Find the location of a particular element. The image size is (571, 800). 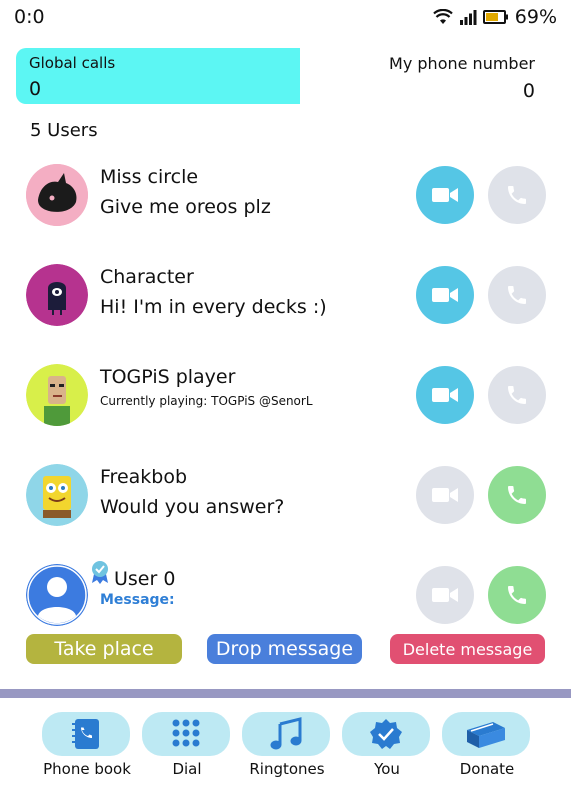

nav-label: You is located at coordinates (387, 769).